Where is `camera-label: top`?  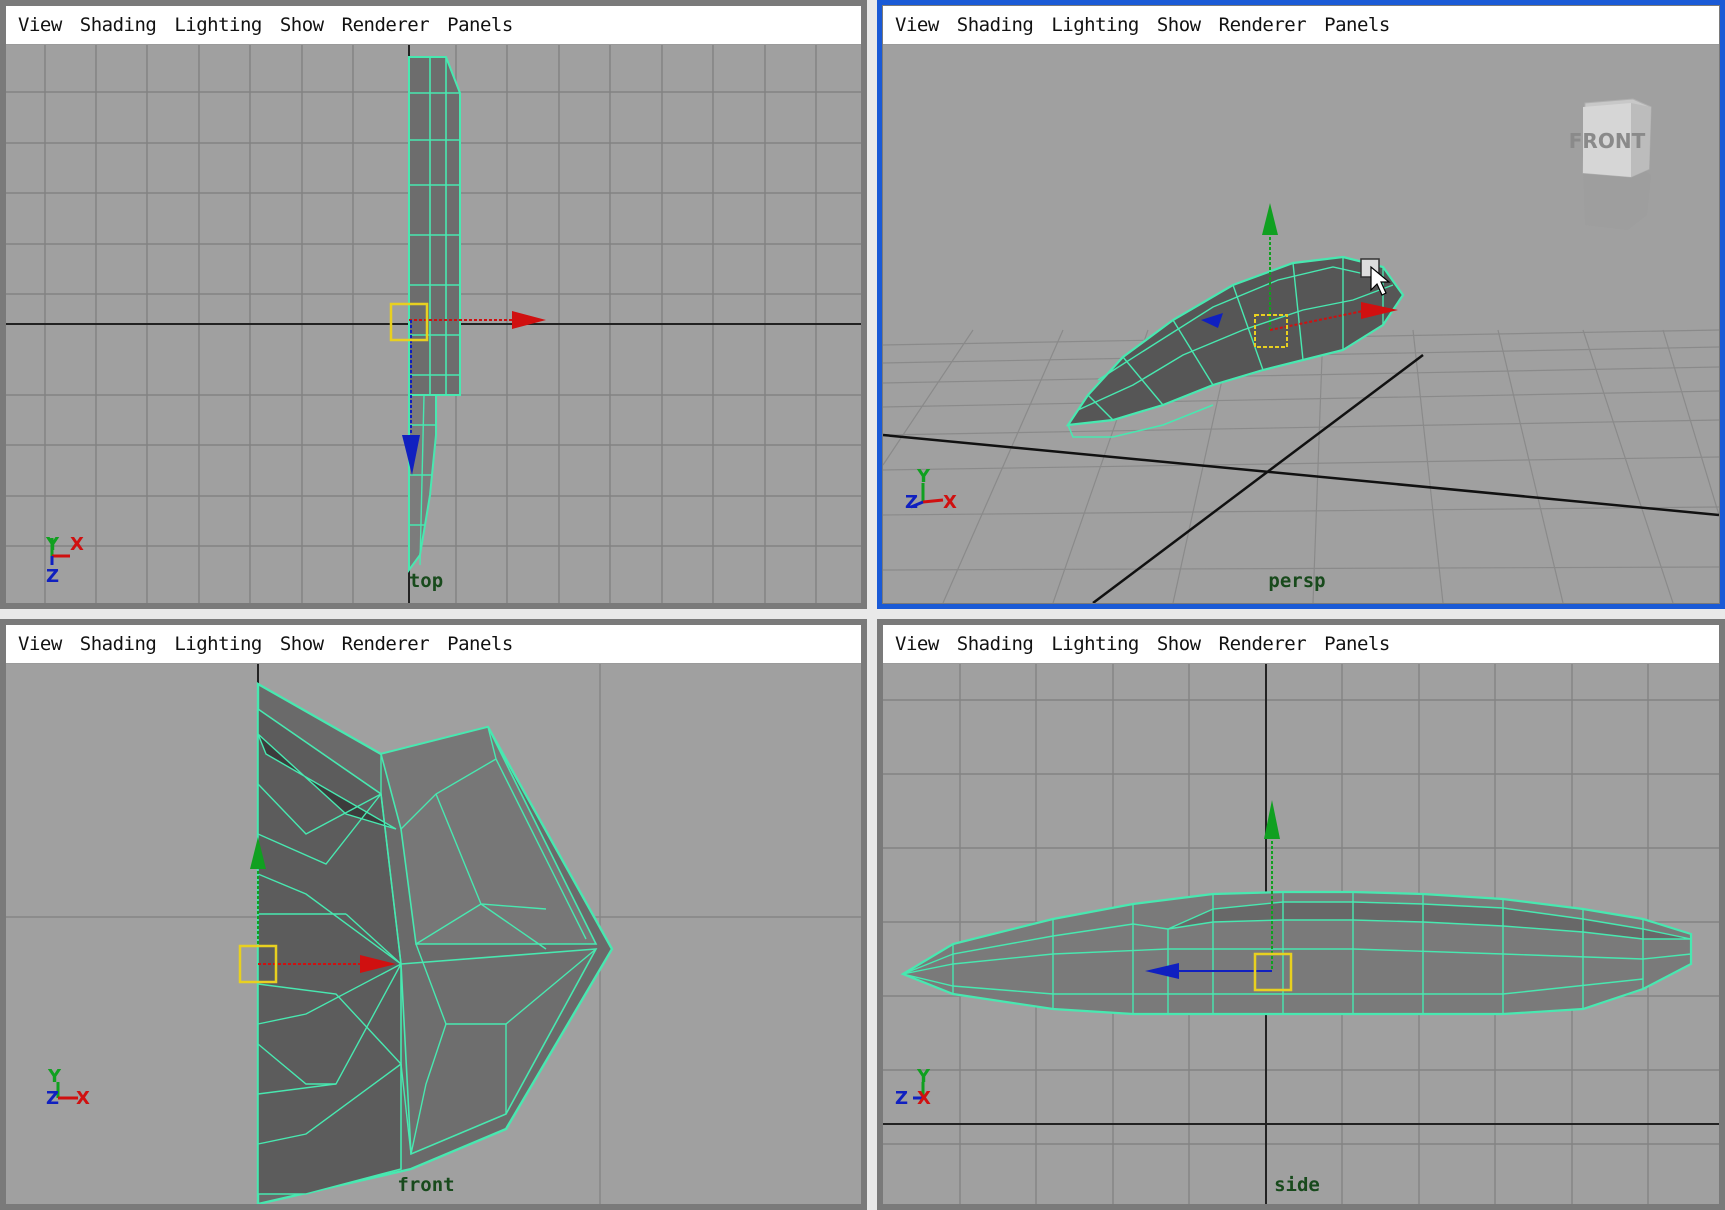
camera-label: top is located at coordinates (426, 581).